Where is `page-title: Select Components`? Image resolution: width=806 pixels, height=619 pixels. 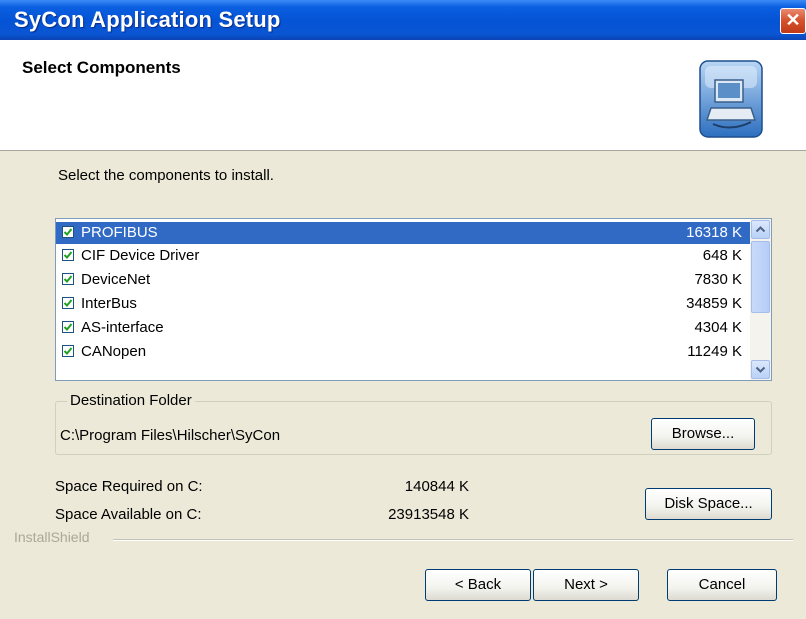
page-title: Select Components is located at coordinates (101, 67).